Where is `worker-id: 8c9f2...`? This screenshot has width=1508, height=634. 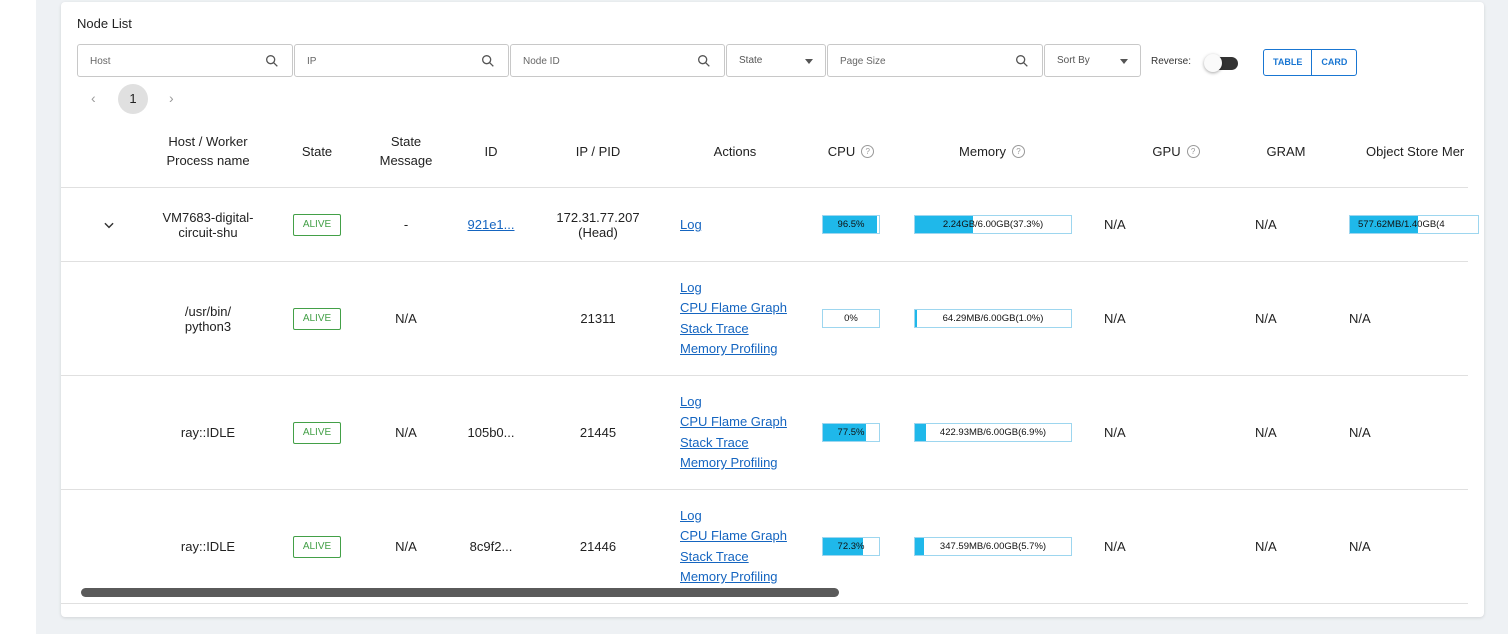
worker-id: 8c9f2... is located at coordinates (491, 546).